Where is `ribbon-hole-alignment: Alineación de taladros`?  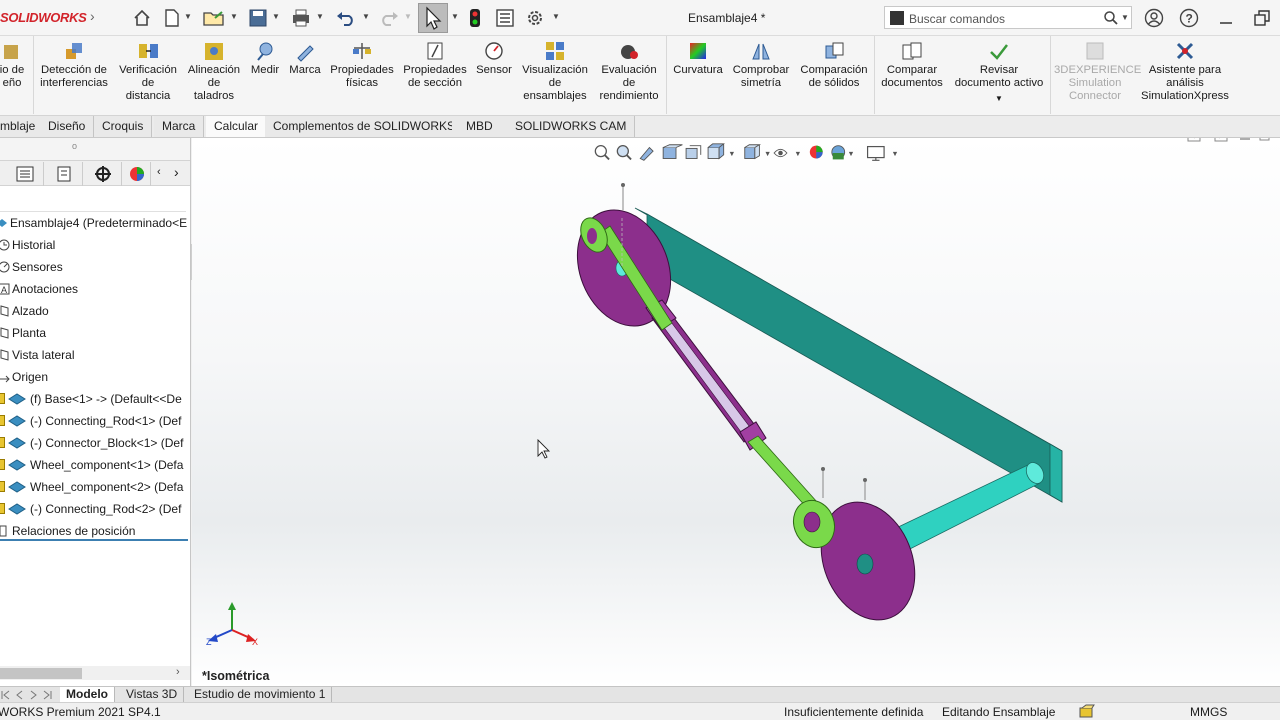 ribbon-hole-alignment: Alineación de taladros is located at coordinates (214, 71).